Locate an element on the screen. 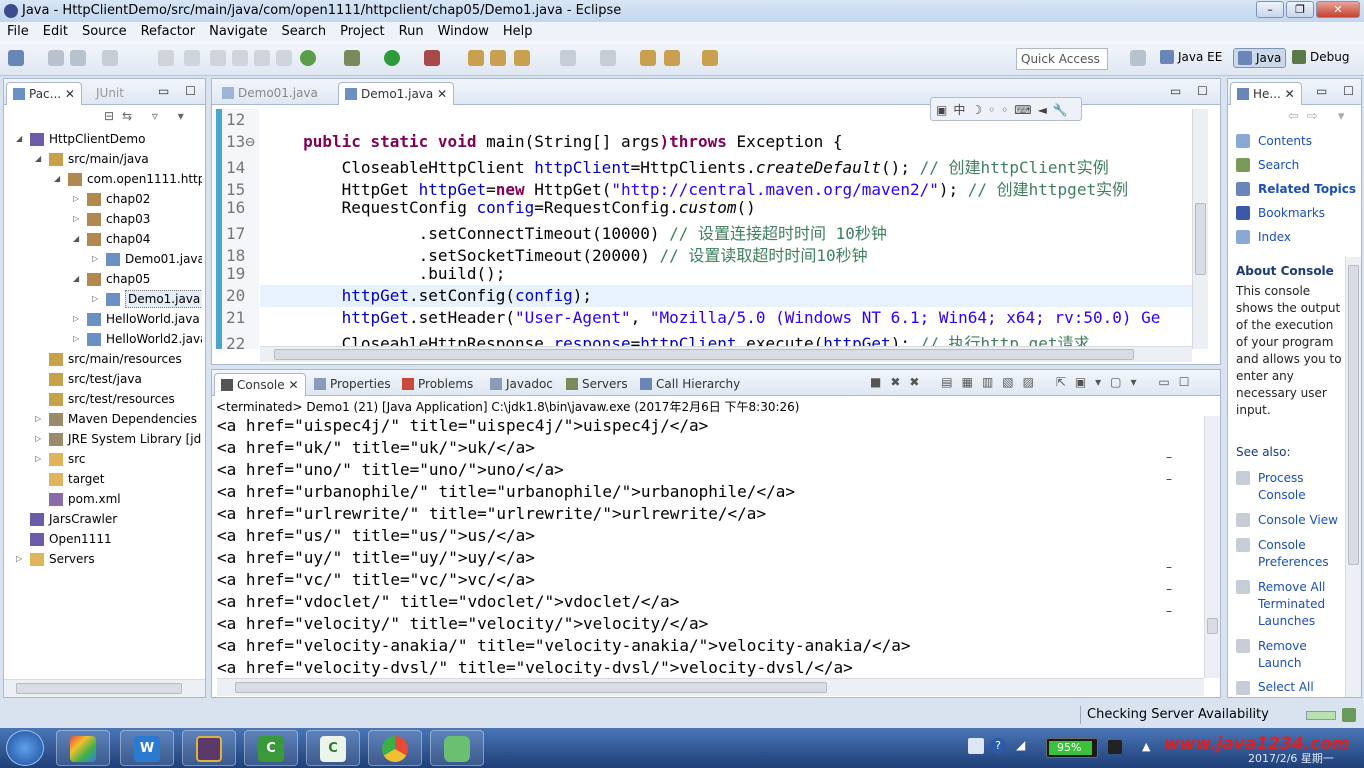 Image resolution: width=1364 pixels, height=768 pixels. tree-item: ▷ Servers is located at coordinates (103, 559).